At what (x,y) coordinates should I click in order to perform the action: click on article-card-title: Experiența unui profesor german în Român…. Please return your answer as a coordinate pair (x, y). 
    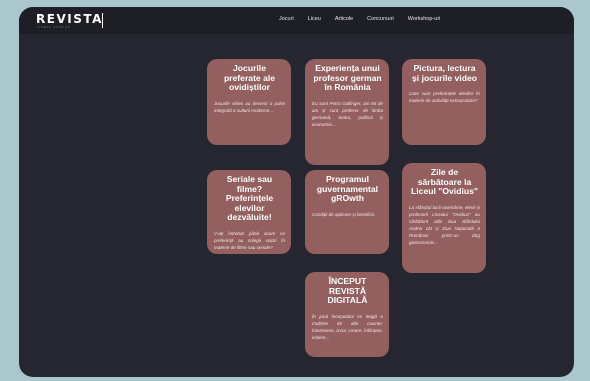
    Looking at the image, I should click on (347, 77).